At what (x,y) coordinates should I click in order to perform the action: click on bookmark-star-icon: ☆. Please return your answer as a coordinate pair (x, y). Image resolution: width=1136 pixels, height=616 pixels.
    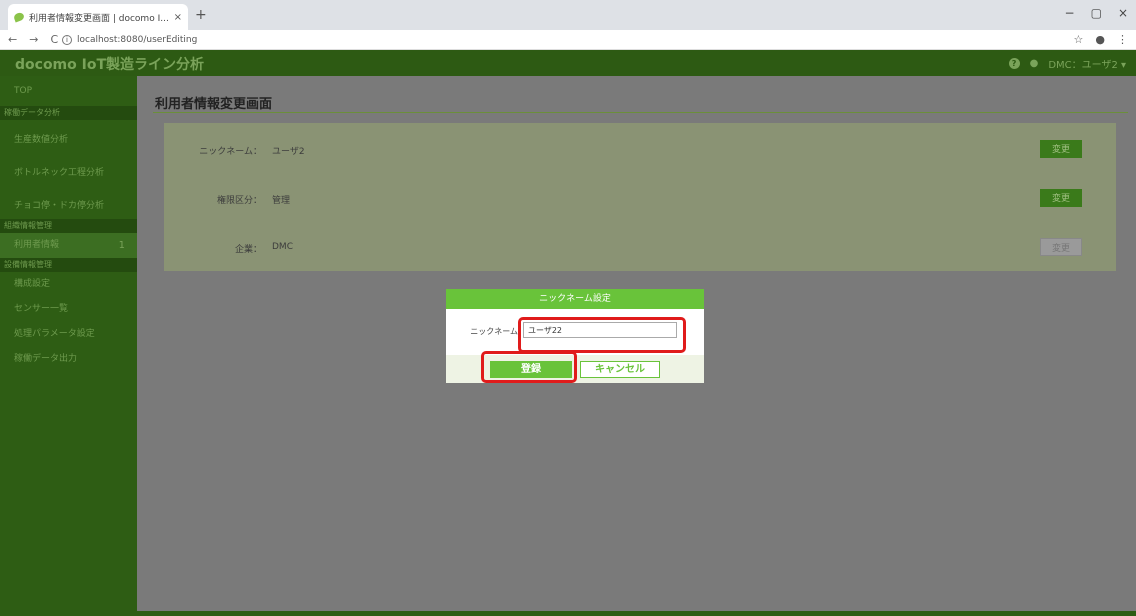
    Looking at the image, I should click on (1079, 39).